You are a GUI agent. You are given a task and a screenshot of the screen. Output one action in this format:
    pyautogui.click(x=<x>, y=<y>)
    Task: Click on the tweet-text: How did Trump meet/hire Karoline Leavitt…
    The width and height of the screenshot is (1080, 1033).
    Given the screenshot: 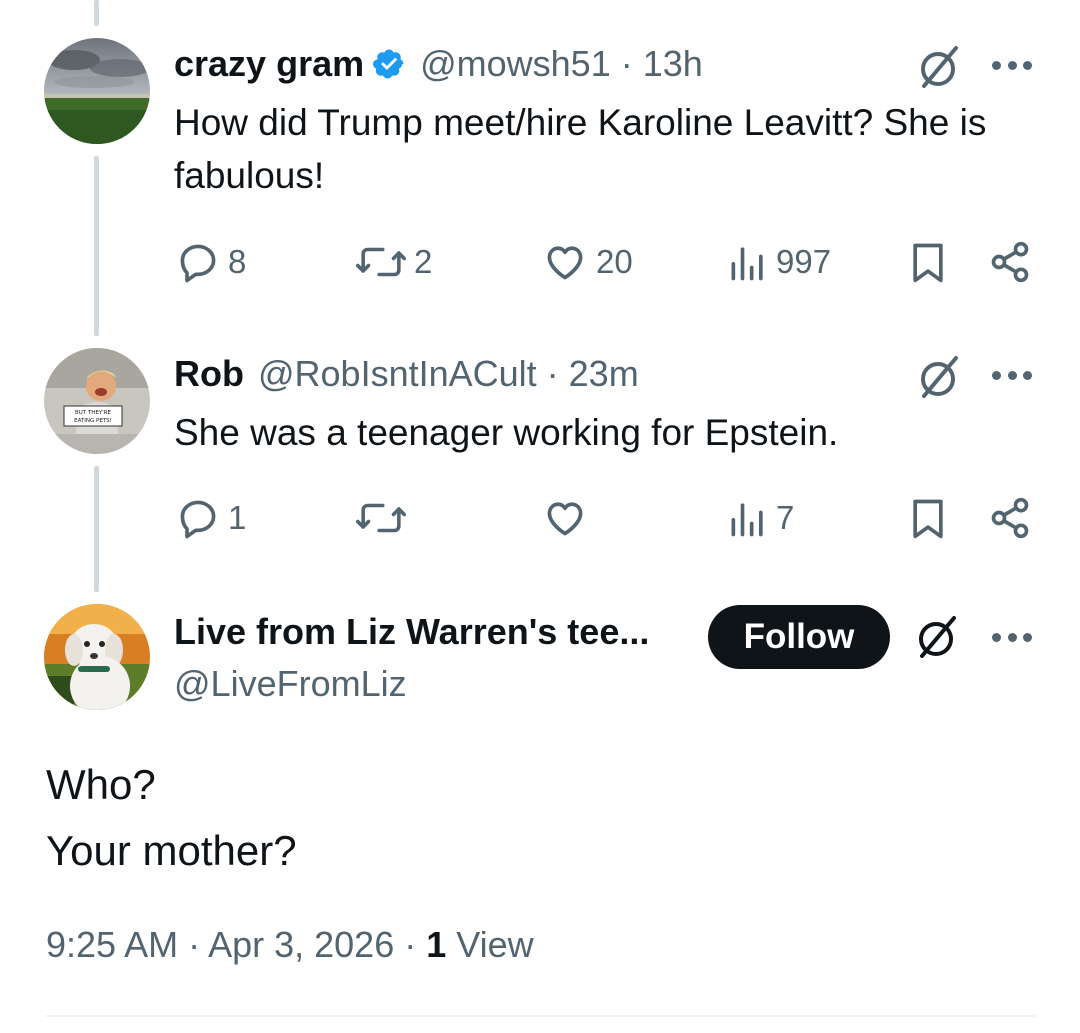 What is the action you would take?
    pyautogui.click(x=580, y=149)
    